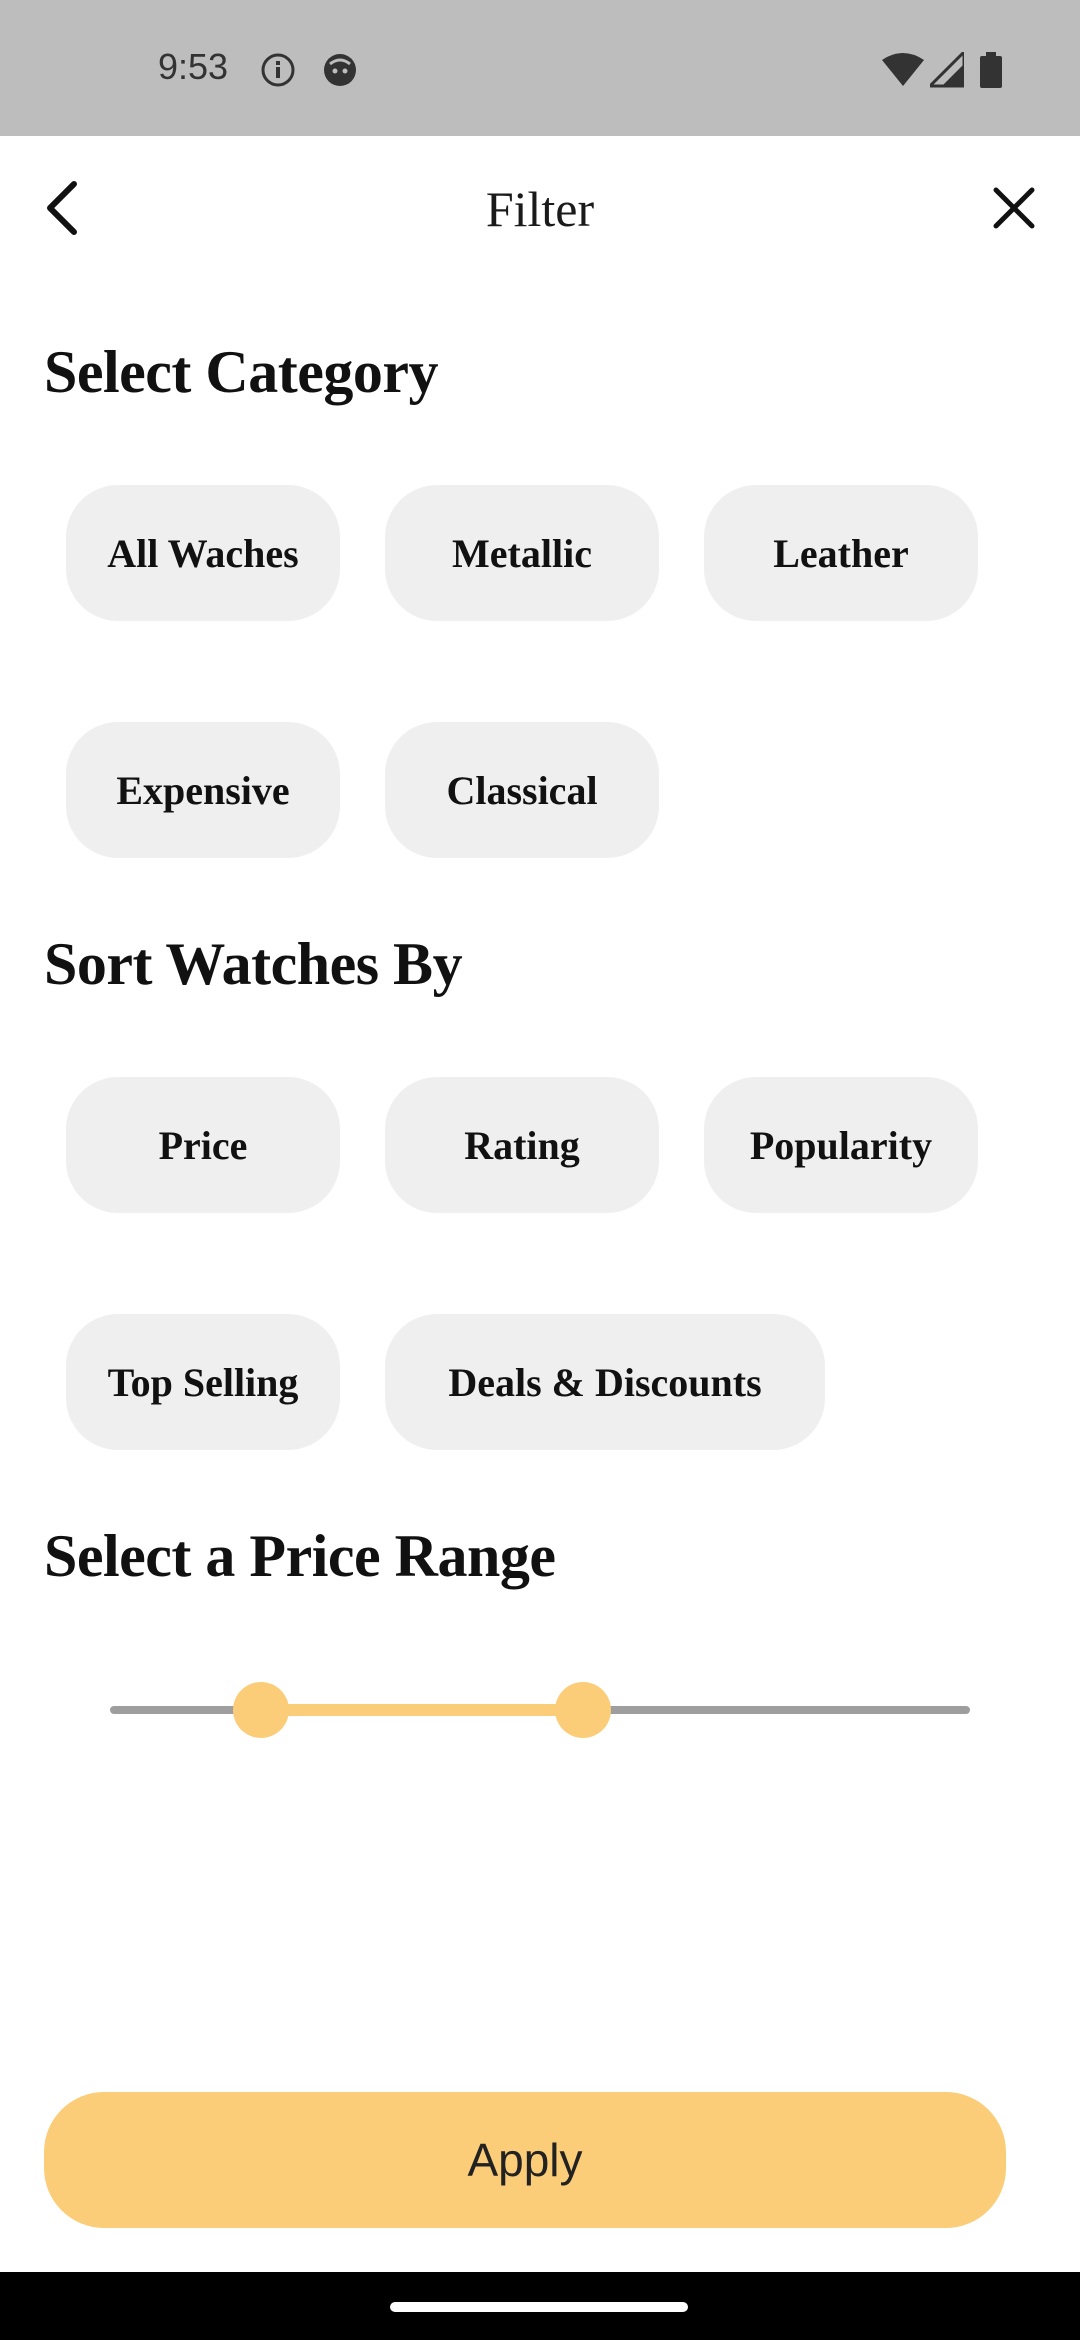  I want to click on info-icon, so click(278, 70).